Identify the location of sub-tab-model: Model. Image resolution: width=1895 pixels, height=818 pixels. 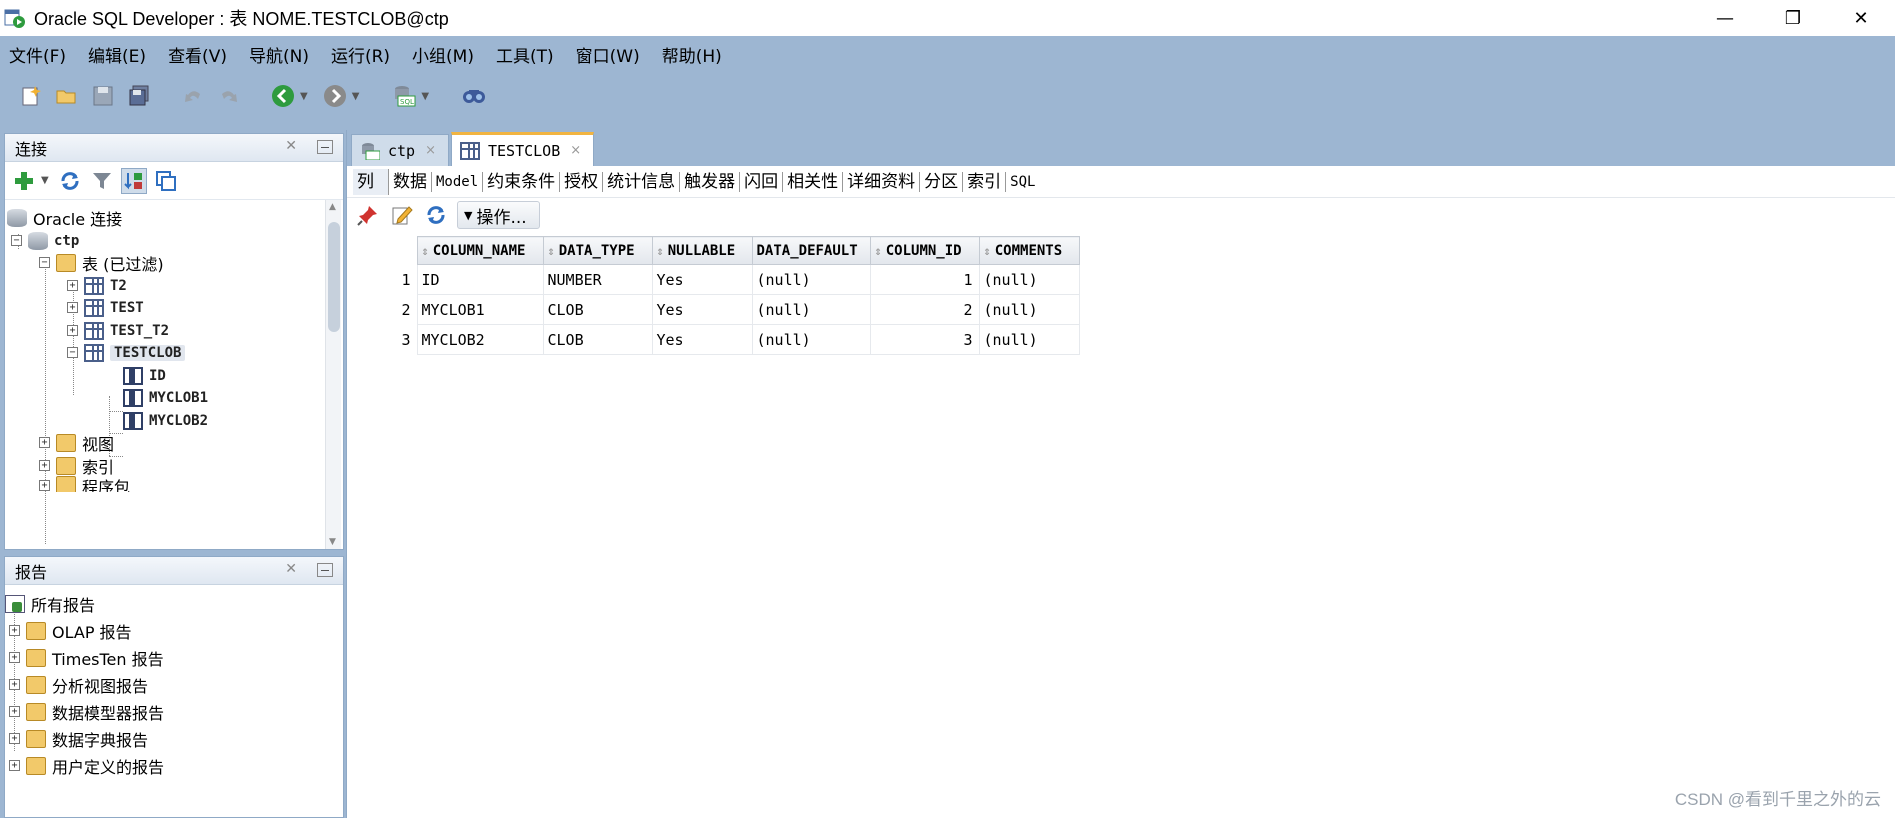
(458, 181).